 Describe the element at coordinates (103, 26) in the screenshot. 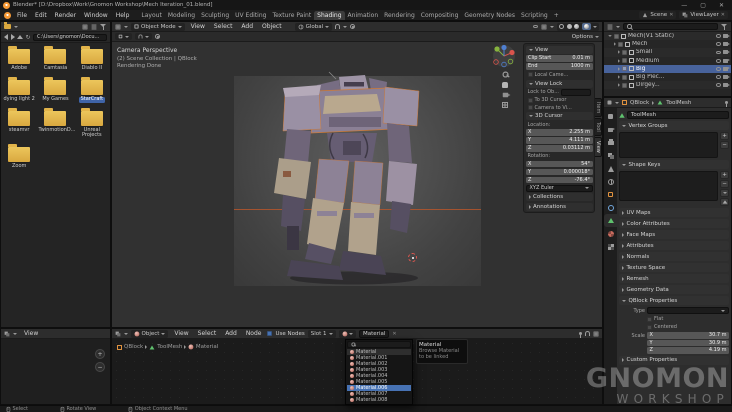

I see `filter-icon` at that location.